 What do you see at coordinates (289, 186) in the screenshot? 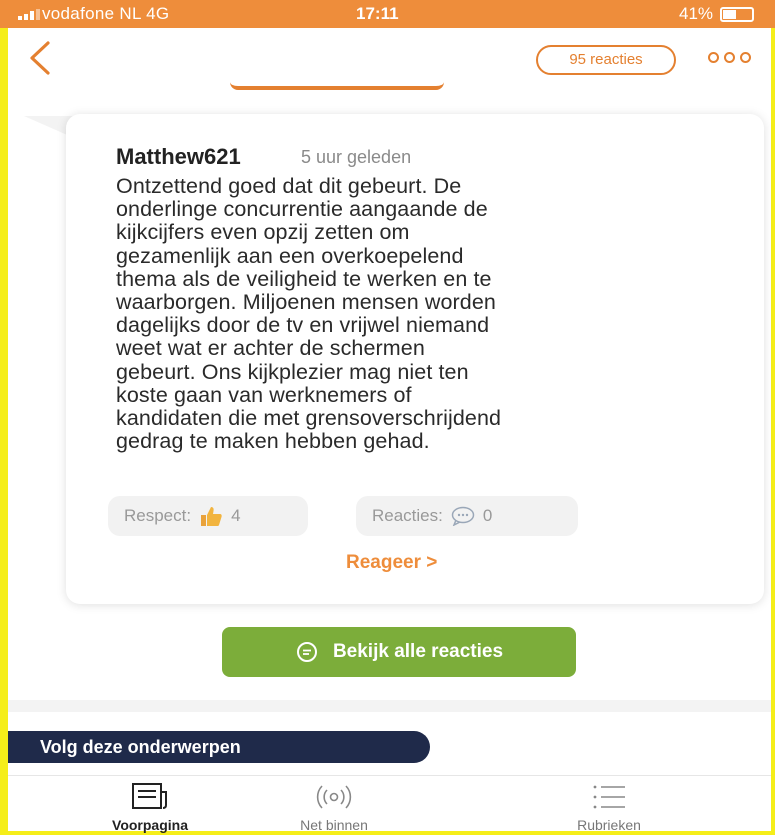
I see `comment-line: Ontzettend goed dat dit gebeurt. De` at bounding box center [289, 186].